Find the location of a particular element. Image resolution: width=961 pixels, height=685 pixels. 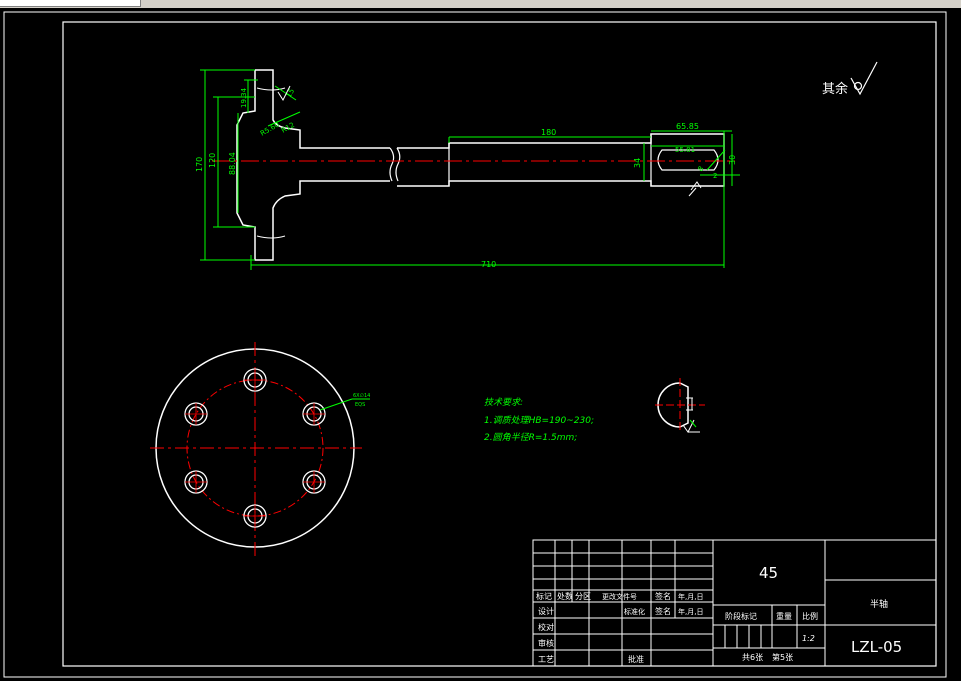

material-text: 45 is located at coordinates (768, 573).